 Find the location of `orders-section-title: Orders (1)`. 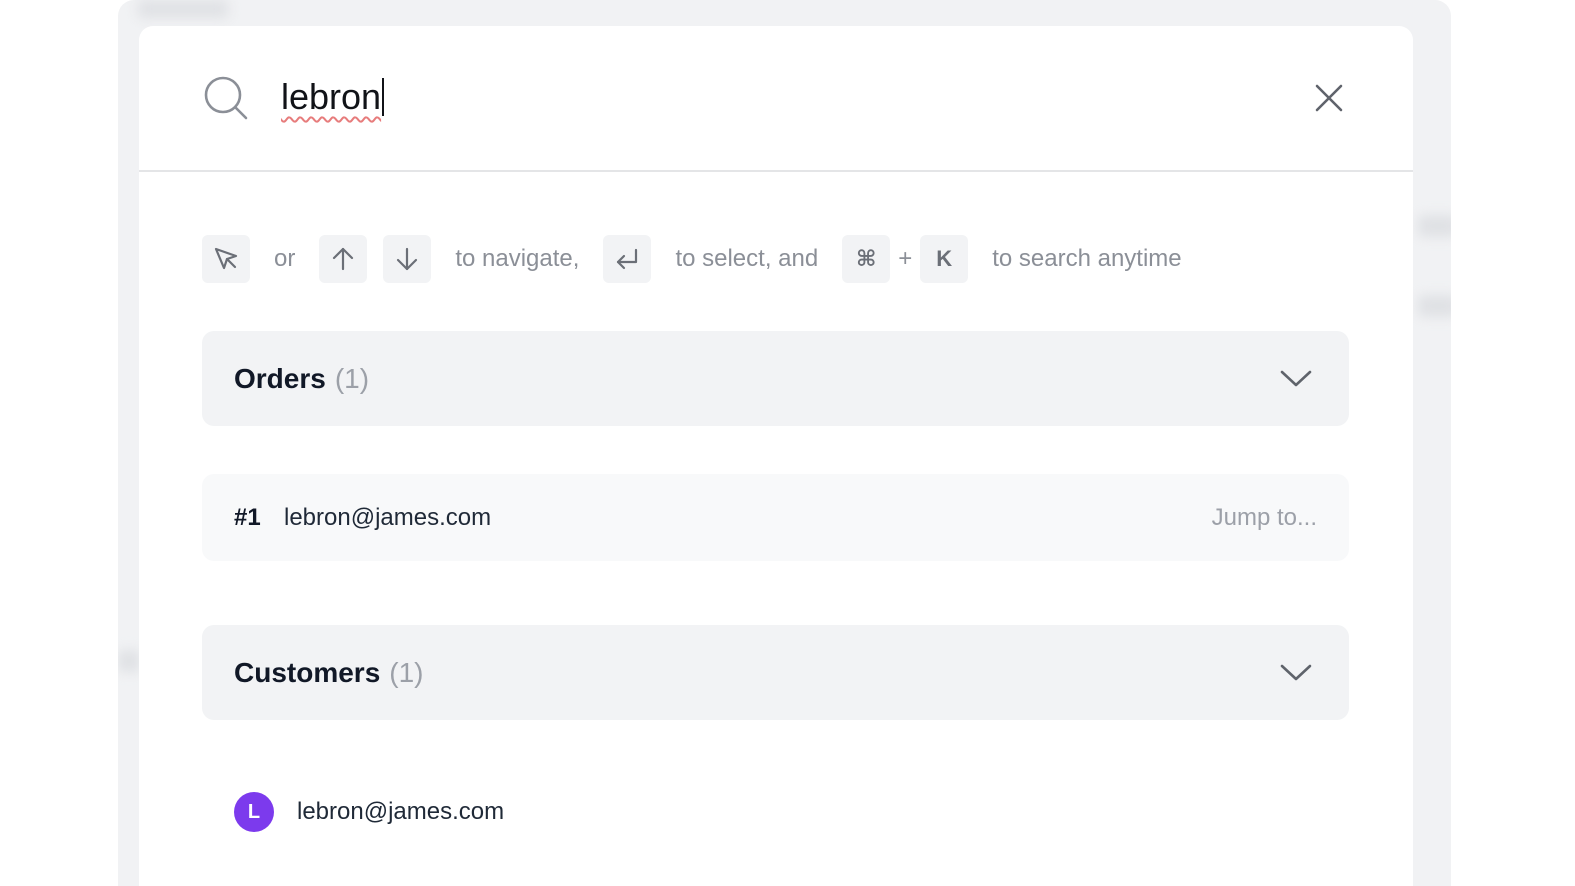

orders-section-title: Orders (1) is located at coordinates (301, 378).